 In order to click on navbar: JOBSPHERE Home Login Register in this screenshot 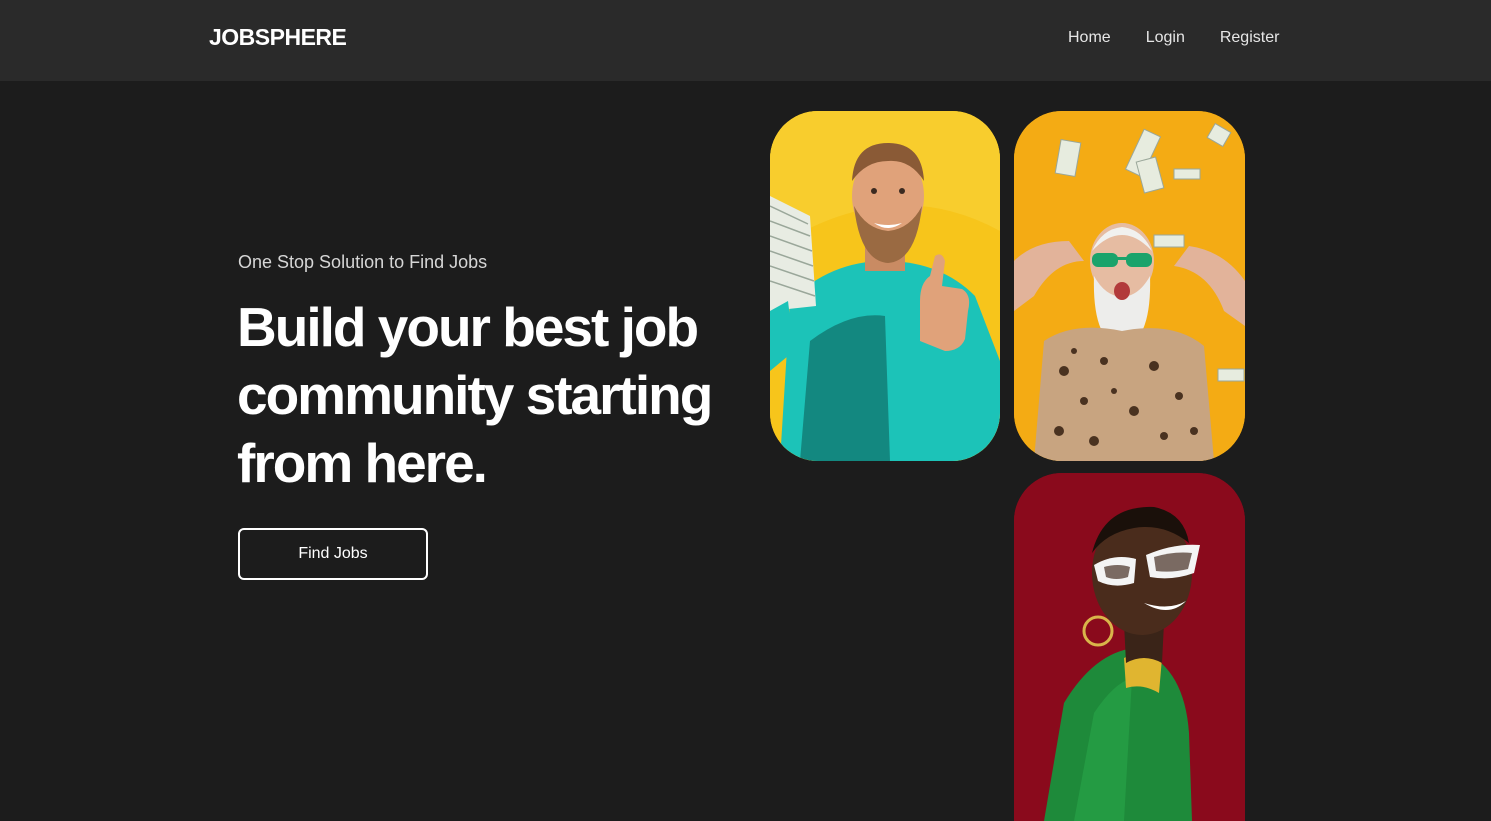, I will do `click(745, 40)`.